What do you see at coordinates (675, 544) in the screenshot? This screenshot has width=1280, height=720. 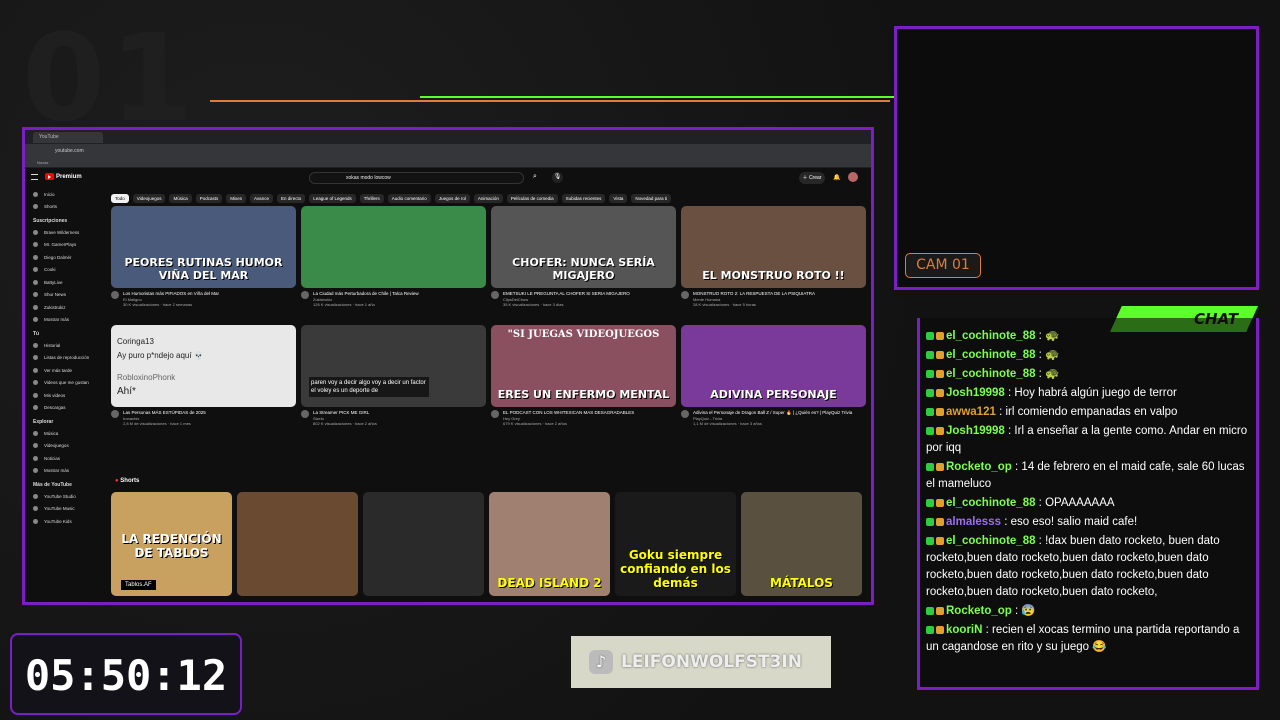 I see `short-card: Goku siempre confiando en los demás` at bounding box center [675, 544].